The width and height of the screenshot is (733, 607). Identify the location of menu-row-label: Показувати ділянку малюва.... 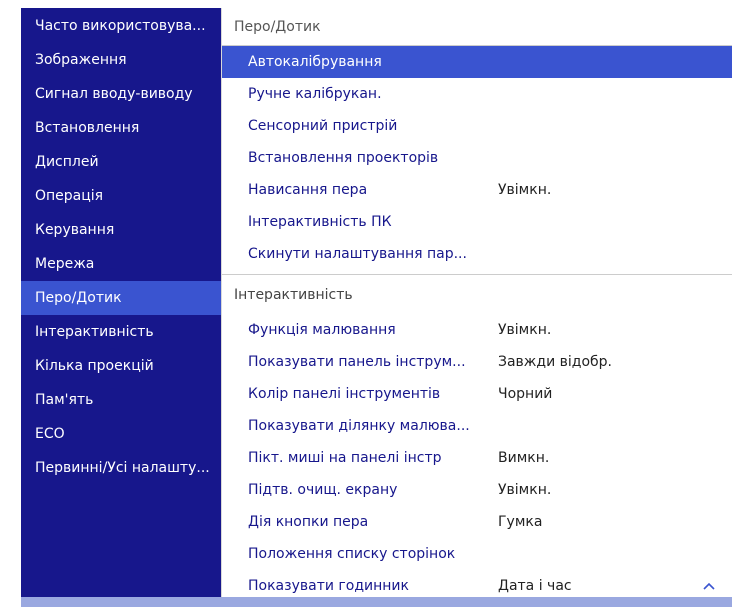
(359, 426).